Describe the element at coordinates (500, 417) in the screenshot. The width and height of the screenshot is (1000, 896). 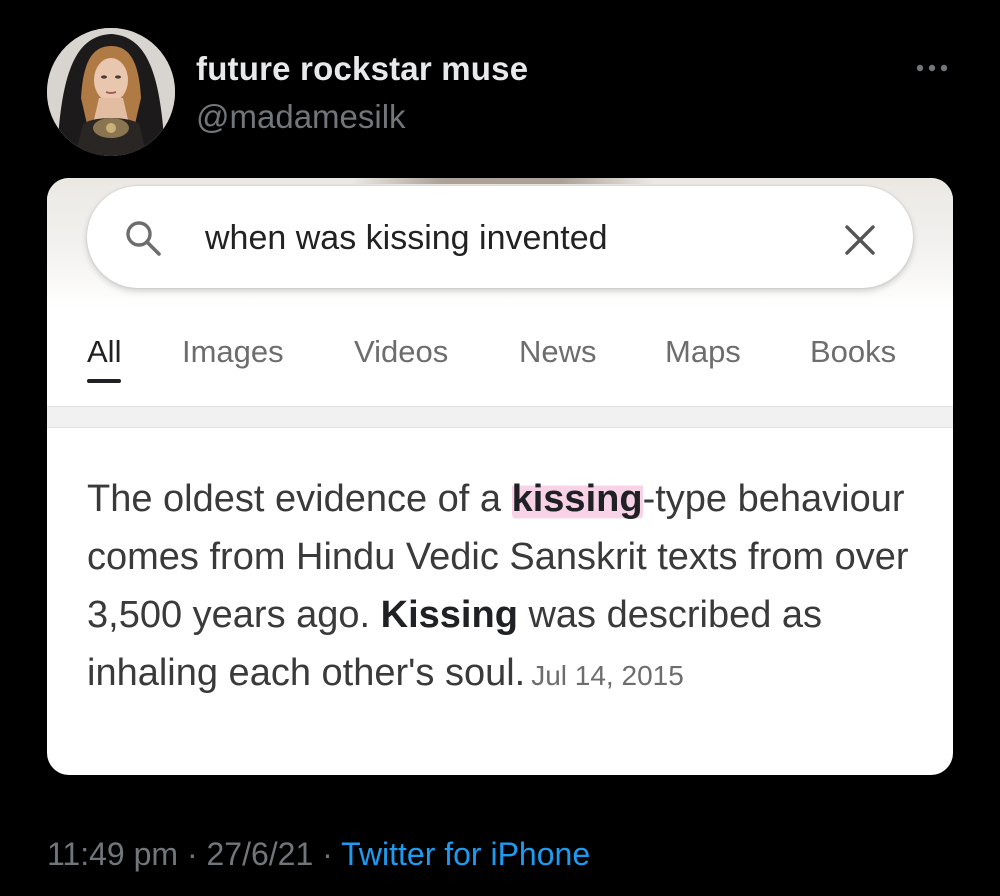
I see `section-divider` at that location.